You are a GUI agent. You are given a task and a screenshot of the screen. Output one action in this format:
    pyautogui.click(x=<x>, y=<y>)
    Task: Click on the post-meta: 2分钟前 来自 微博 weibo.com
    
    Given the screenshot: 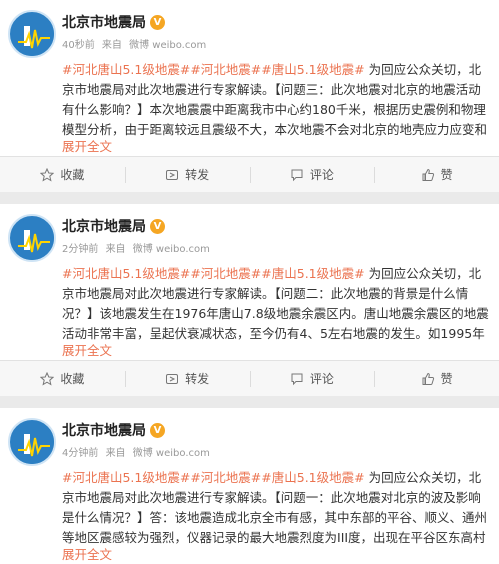 What is the action you would take?
    pyautogui.click(x=136, y=247)
    